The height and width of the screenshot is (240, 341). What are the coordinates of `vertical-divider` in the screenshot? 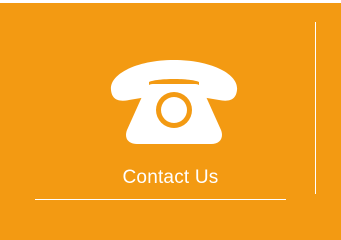 It's located at (315, 108).